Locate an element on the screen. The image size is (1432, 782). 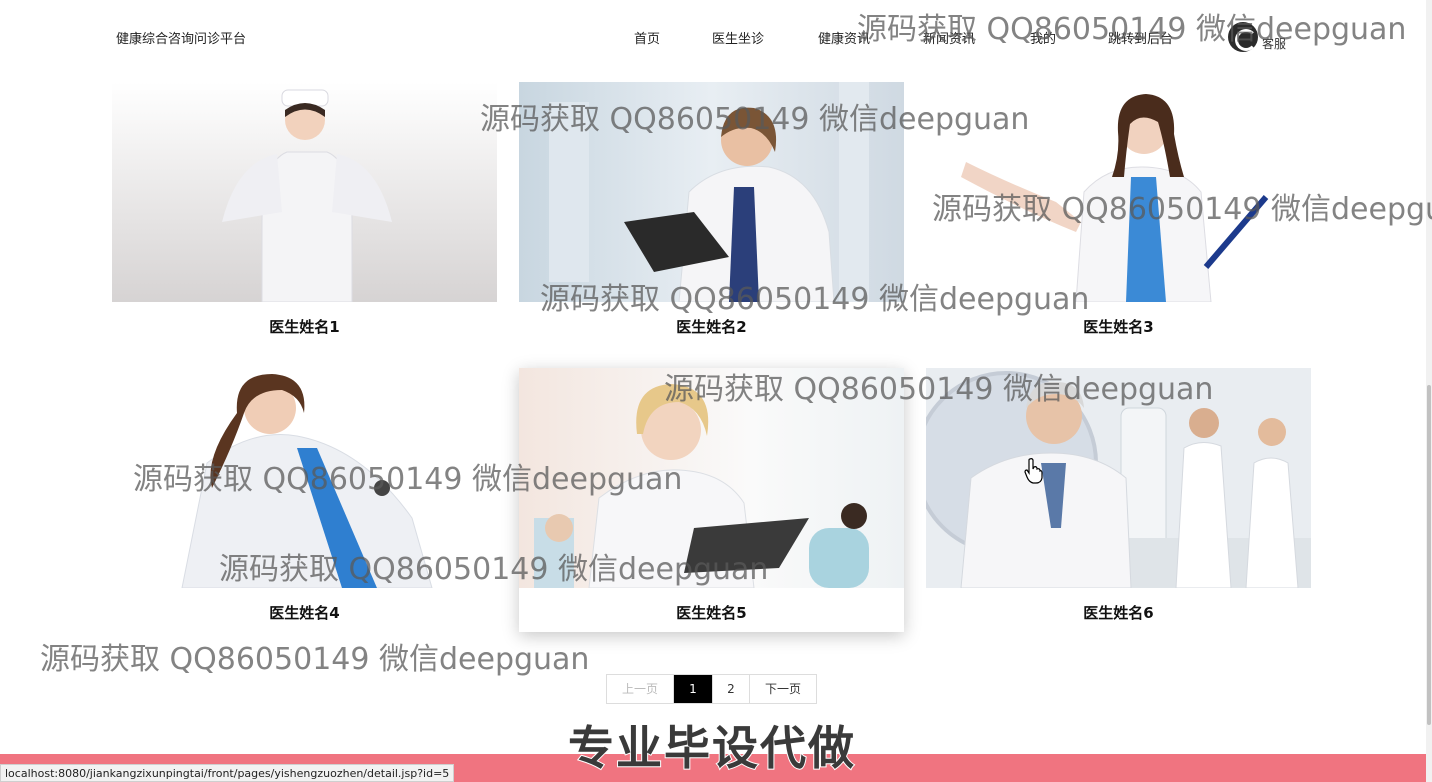
doctor-name-3: 医生姓名3 is located at coordinates (1118, 326).